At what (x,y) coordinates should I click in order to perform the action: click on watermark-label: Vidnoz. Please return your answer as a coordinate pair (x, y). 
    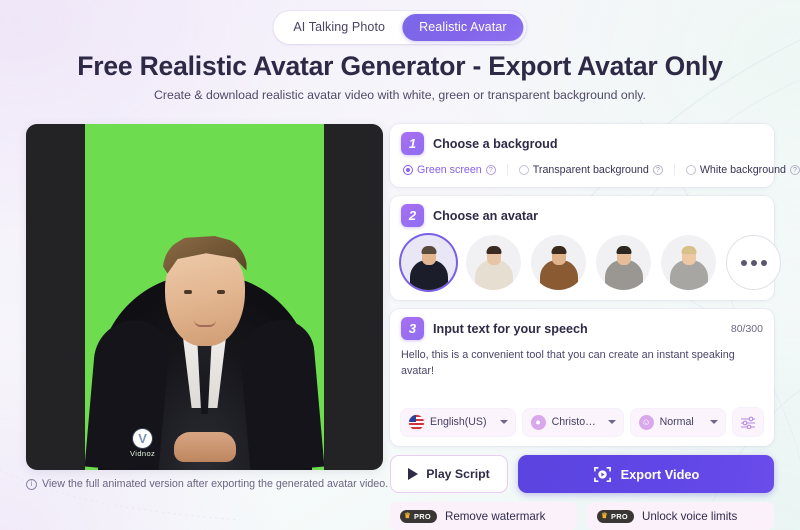
    Looking at the image, I should click on (143, 453).